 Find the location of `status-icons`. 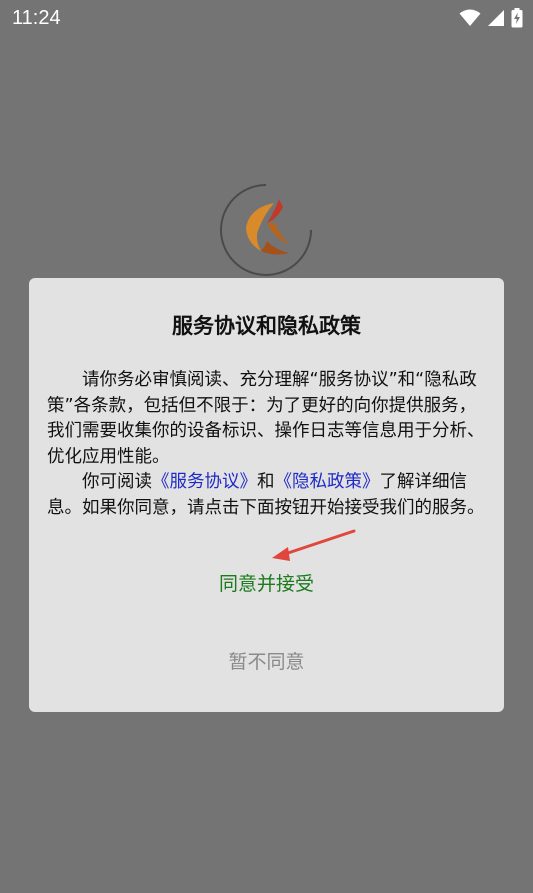

status-icons is located at coordinates (491, 18).